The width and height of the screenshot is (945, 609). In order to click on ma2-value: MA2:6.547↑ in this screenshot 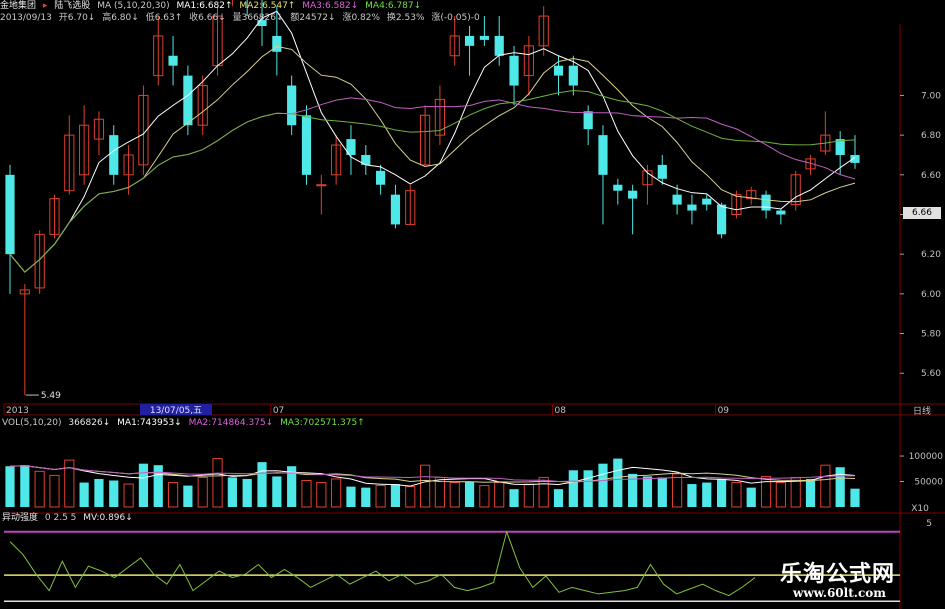, I will do `click(267, 6)`.